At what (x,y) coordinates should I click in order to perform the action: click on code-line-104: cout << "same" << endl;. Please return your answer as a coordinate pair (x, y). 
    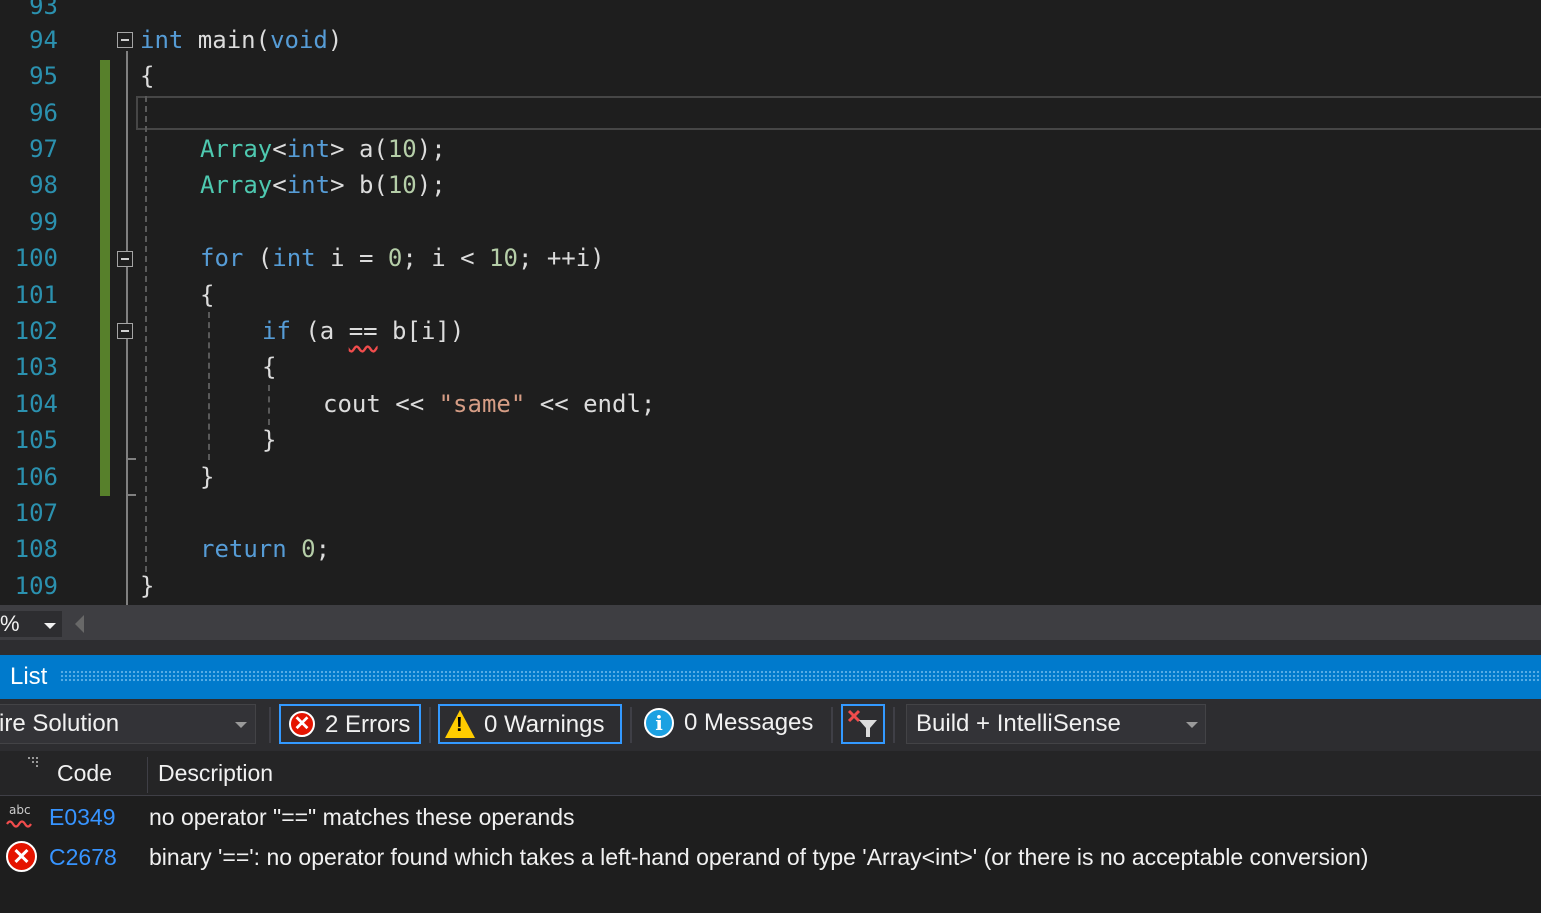
    Looking at the image, I should click on (489, 404).